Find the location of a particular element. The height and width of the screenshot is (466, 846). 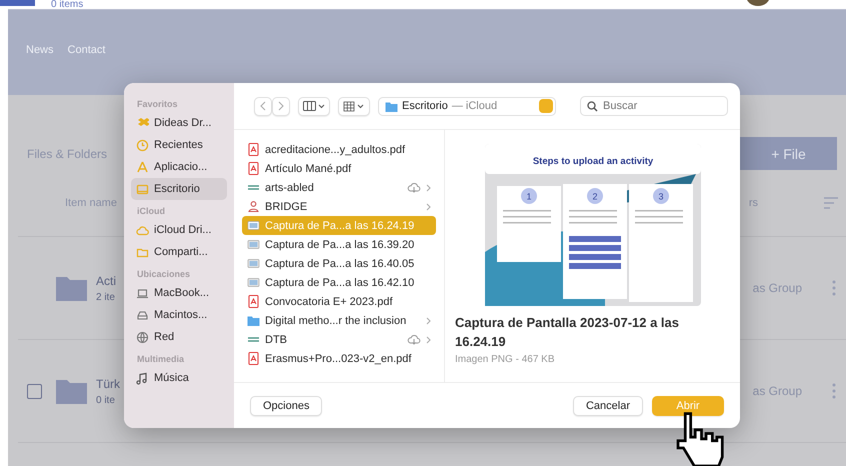

search-icon is located at coordinates (592, 106).